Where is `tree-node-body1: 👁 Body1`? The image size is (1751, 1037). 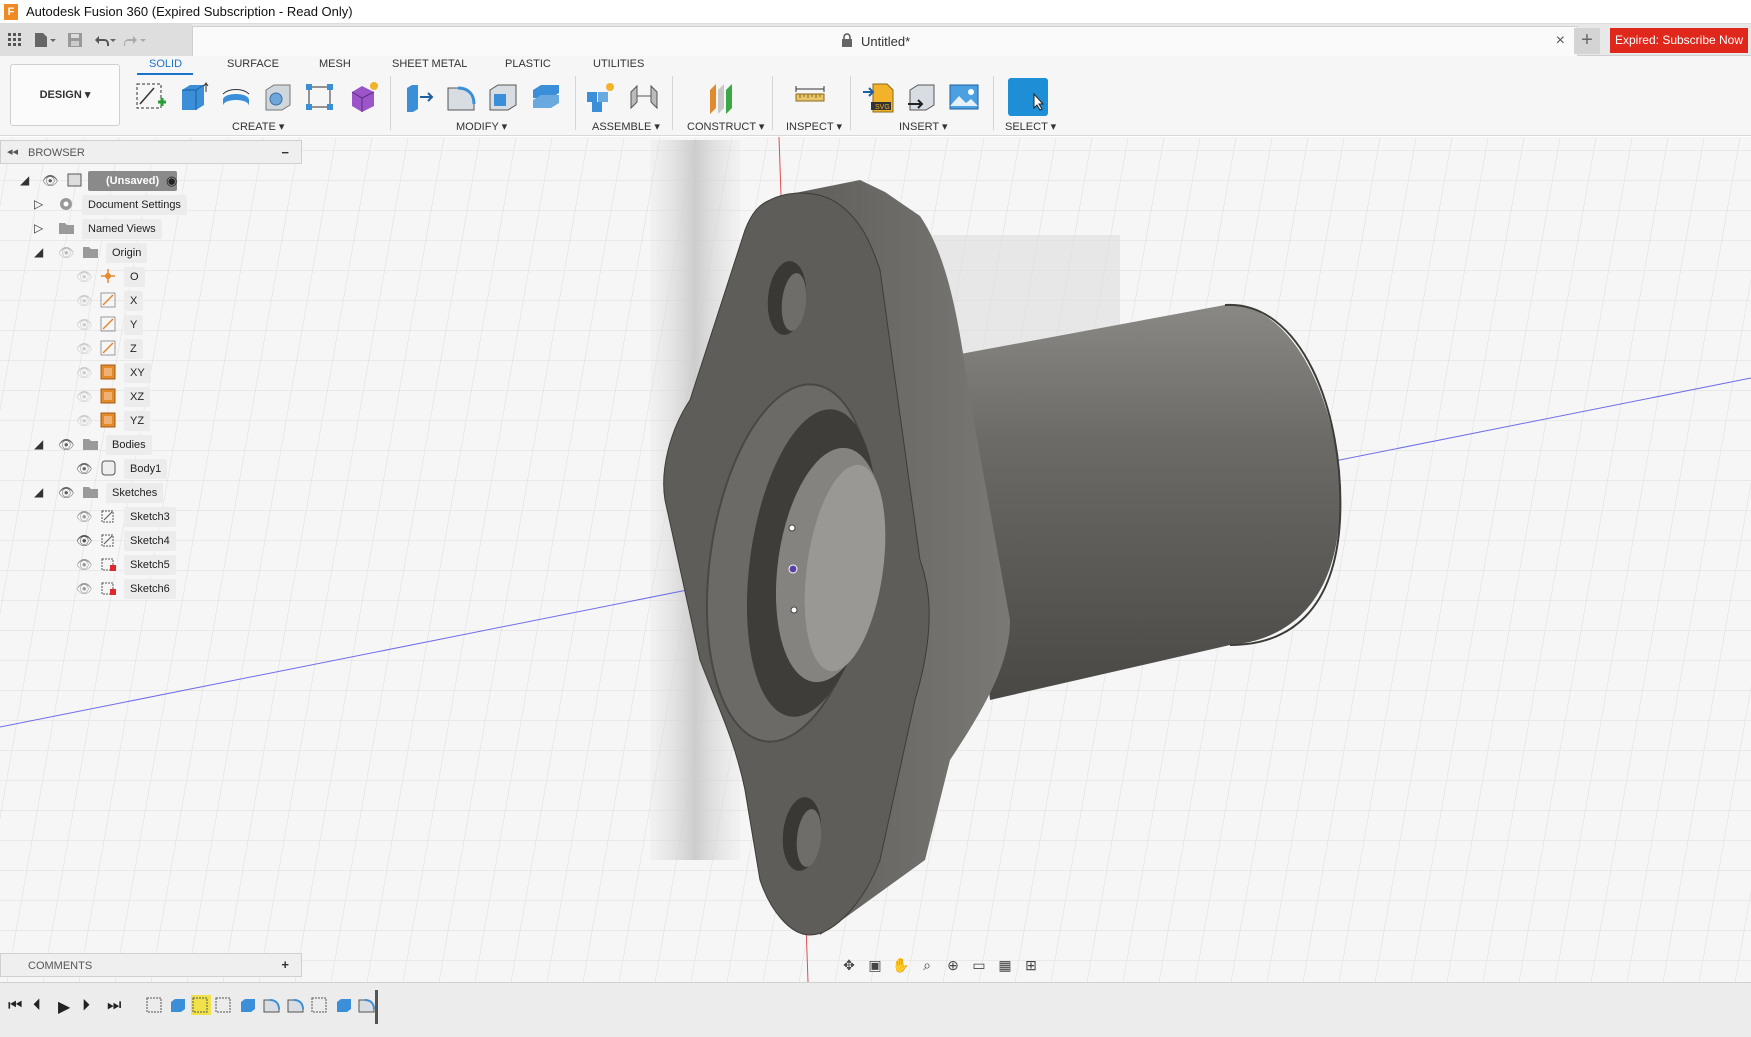 tree-node-body1: 👁 Body1 is located at coordinates (166, 469).